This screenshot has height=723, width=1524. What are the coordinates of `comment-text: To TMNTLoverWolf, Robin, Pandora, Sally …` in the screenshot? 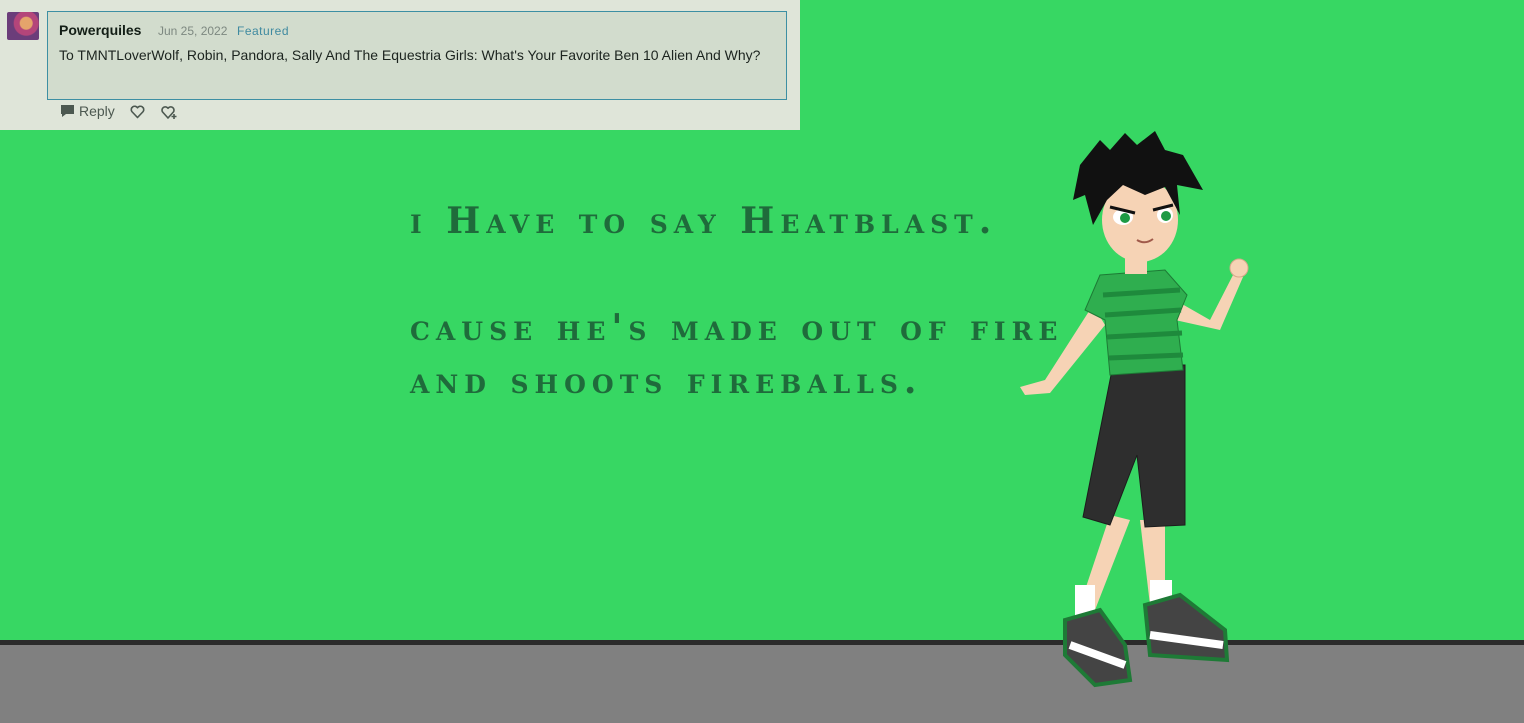 It's located at (410, 55).